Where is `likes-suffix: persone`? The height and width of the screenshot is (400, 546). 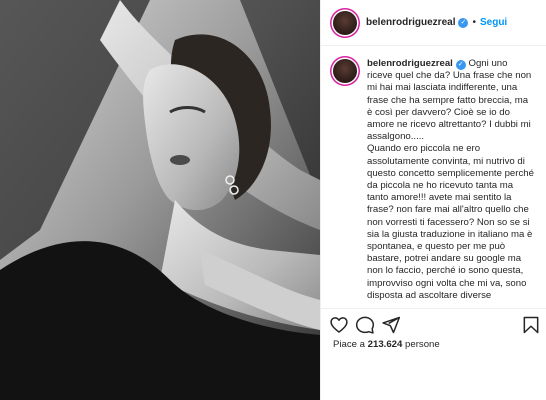 likes-suffix: persone is located at coordinates (421, 344).